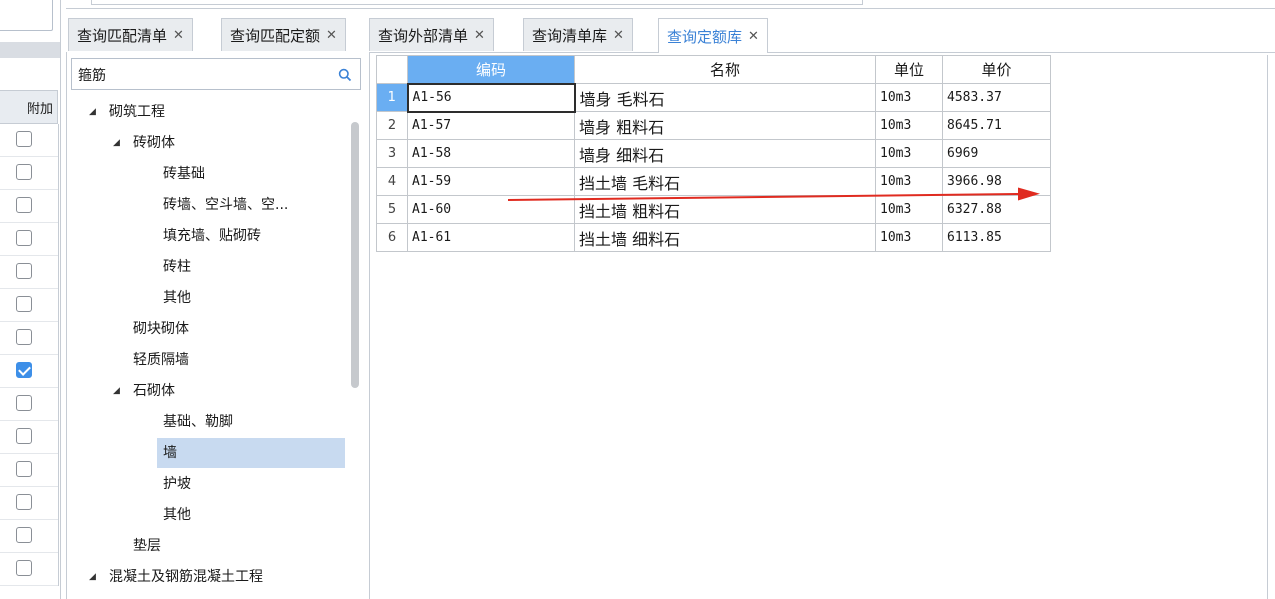  I want to click on tree-node: 填充墙、贴砌砖, so click(212, 236).